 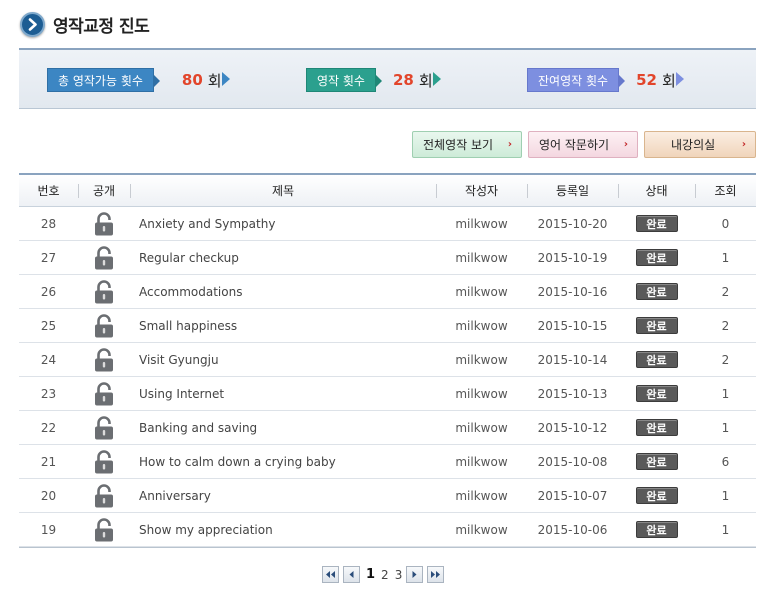 What do you see at coordinates (646, 80) in the screenshot?
I see `stat-remaining-value: 52` at bounding box center [646, 80].